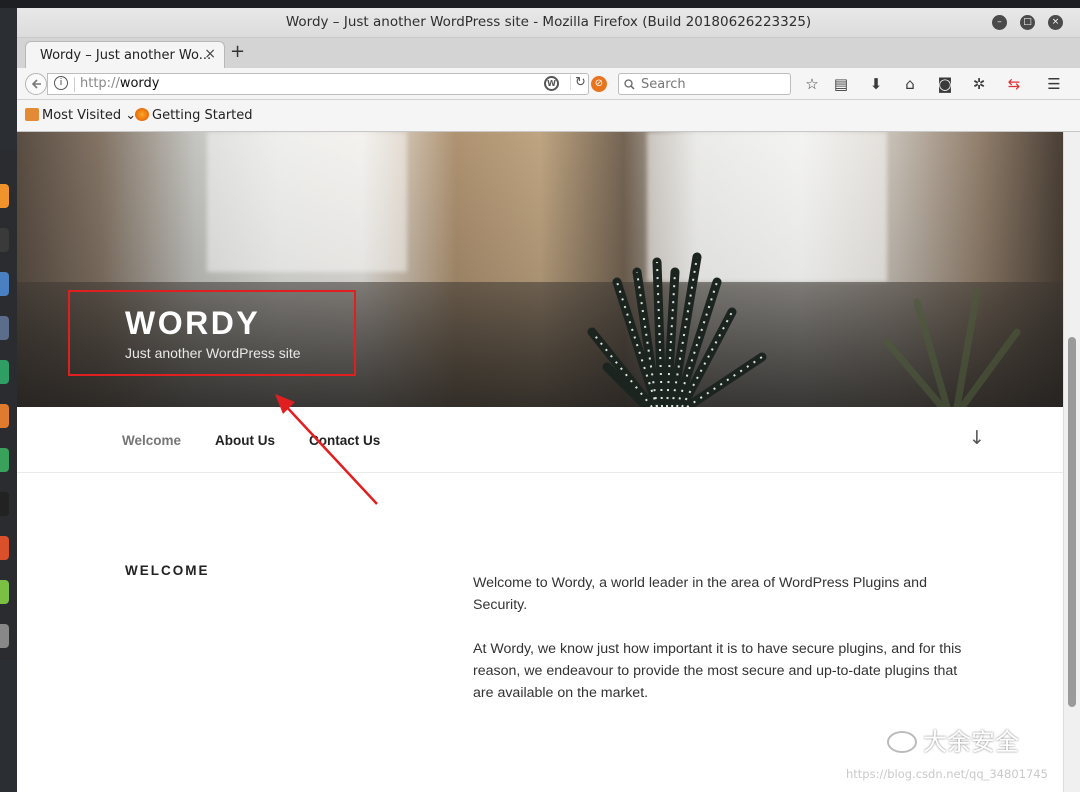 The height and width of the screenshot is (792, 1080). I want to click on bookmark-label: Getting Started, so click(202, 115).